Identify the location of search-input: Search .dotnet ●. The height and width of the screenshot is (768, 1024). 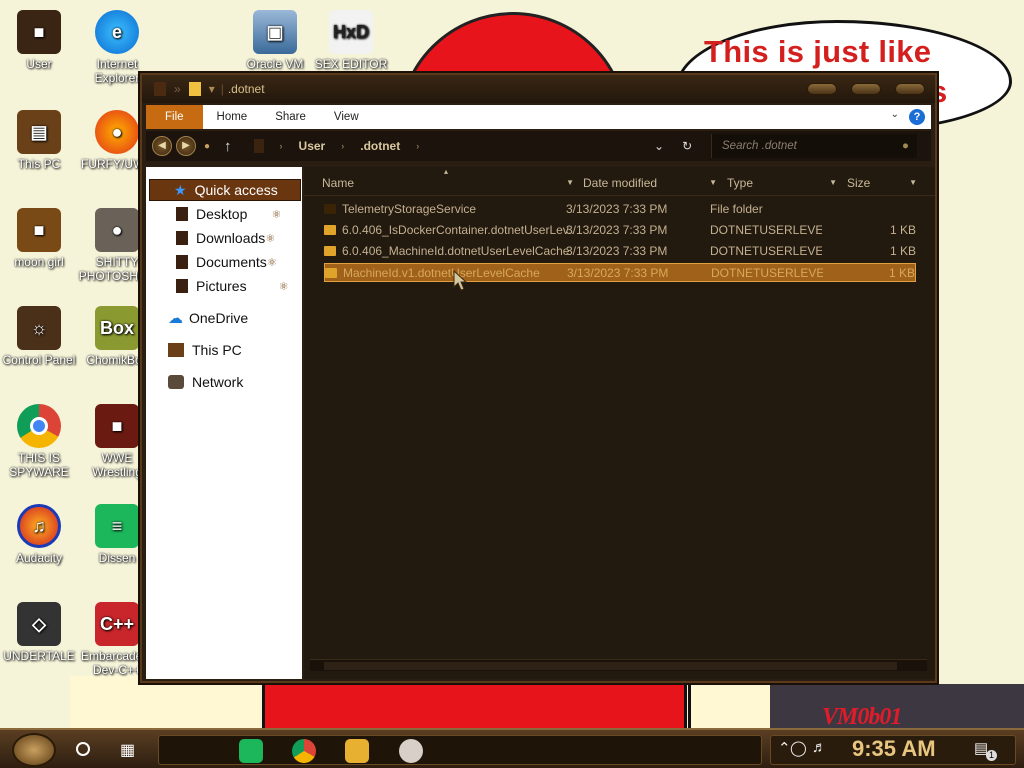
(814, 146).